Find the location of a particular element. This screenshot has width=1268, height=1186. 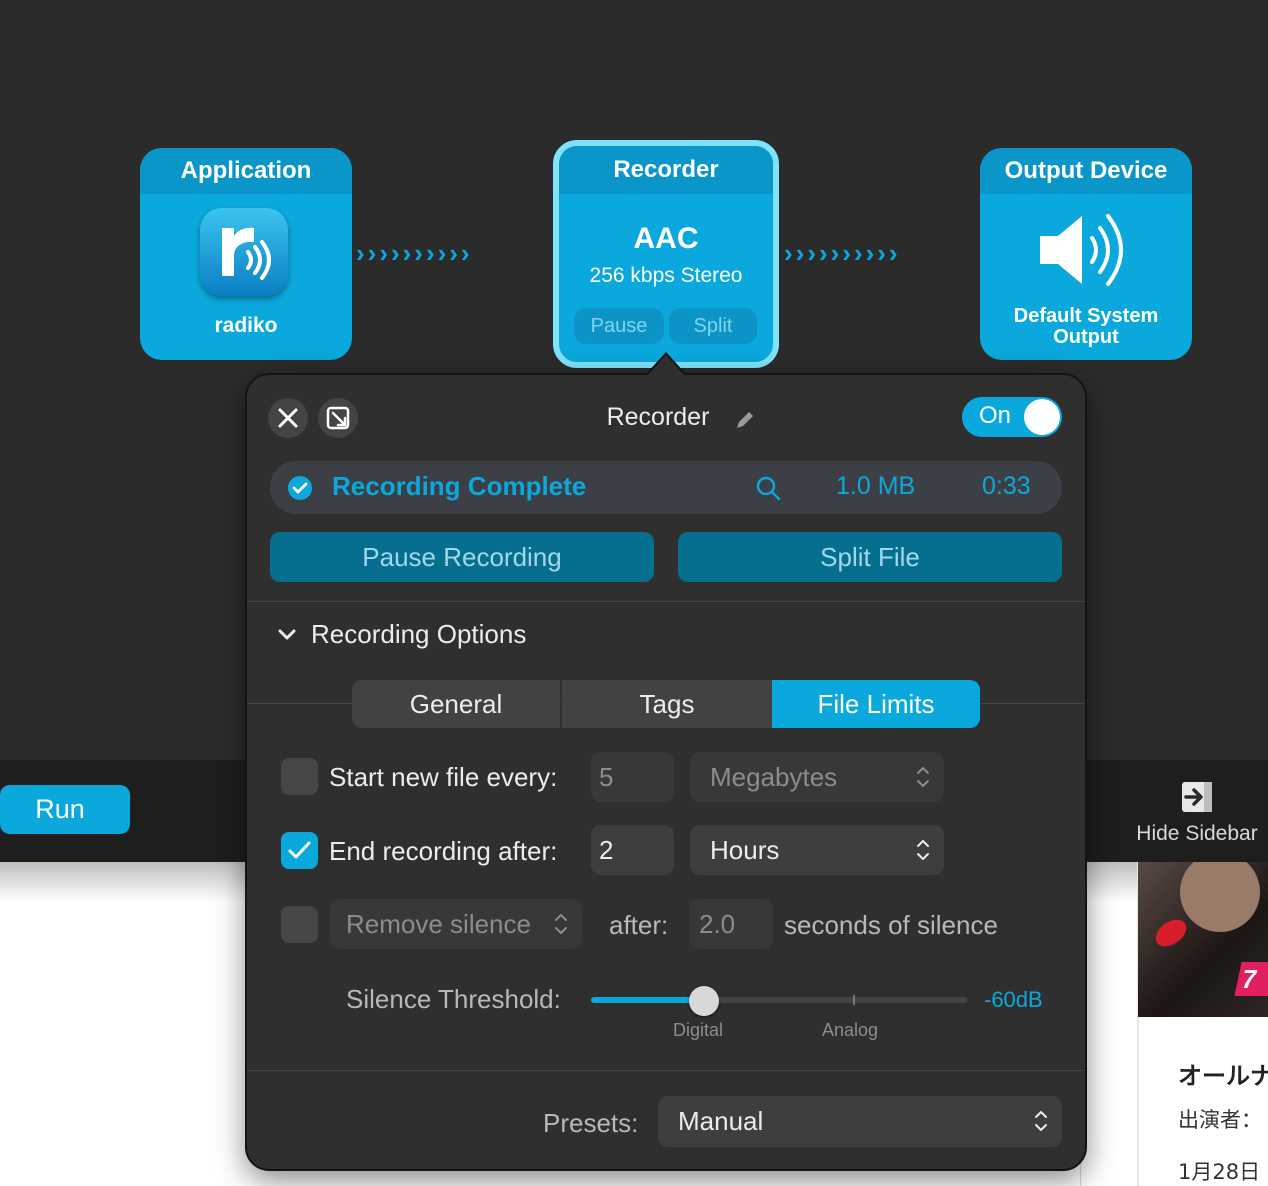

end-recording-checkbox is located at coordinates (299, 850).